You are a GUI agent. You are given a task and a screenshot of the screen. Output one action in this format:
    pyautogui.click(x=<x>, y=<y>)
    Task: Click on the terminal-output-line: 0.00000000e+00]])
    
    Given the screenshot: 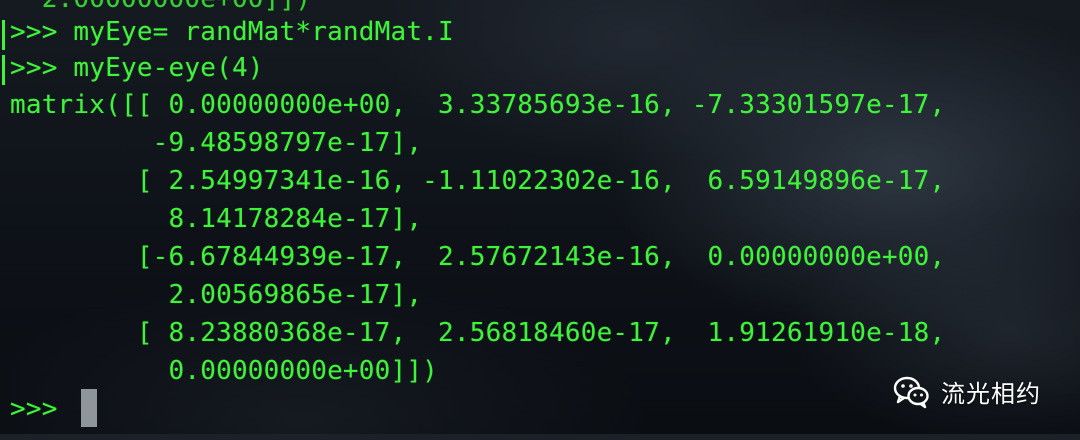 What is the action you would take?
    pyautogui.click(x=224, y=371)
    